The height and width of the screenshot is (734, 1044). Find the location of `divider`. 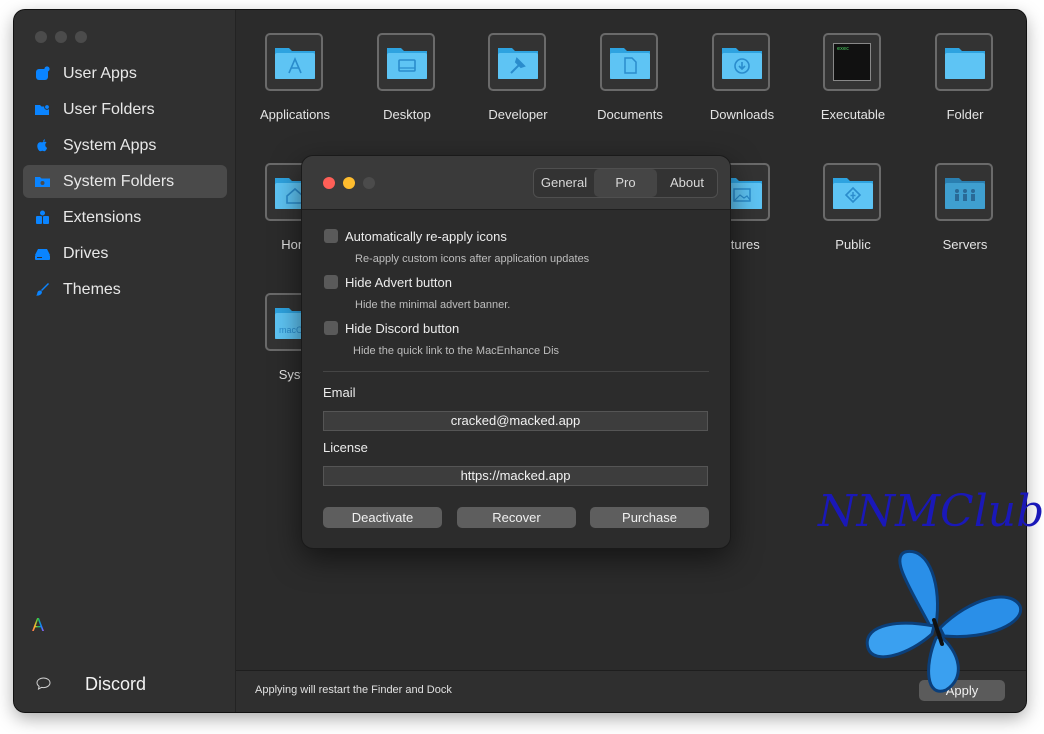

divider is located at coordinates (516, 371).